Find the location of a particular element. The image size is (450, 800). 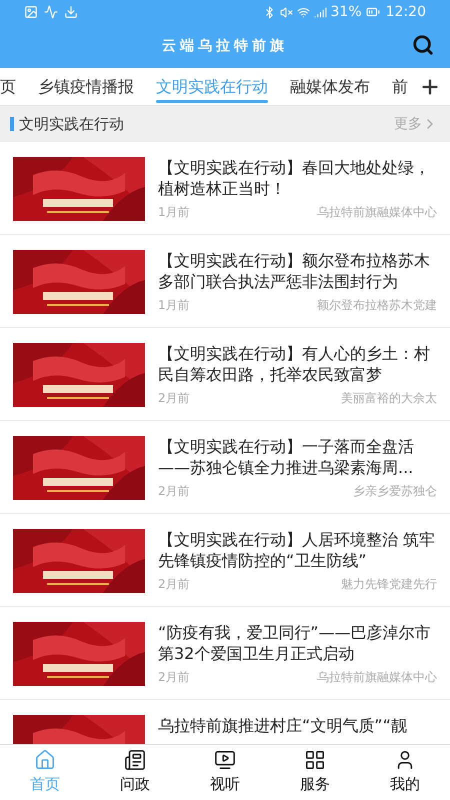

article-item: 【文明实践在行动】春回大地处处绿，植树造林正当时！ 1月前 乌拉特前旗融媒体中心 is located at coordinates (225, 188).